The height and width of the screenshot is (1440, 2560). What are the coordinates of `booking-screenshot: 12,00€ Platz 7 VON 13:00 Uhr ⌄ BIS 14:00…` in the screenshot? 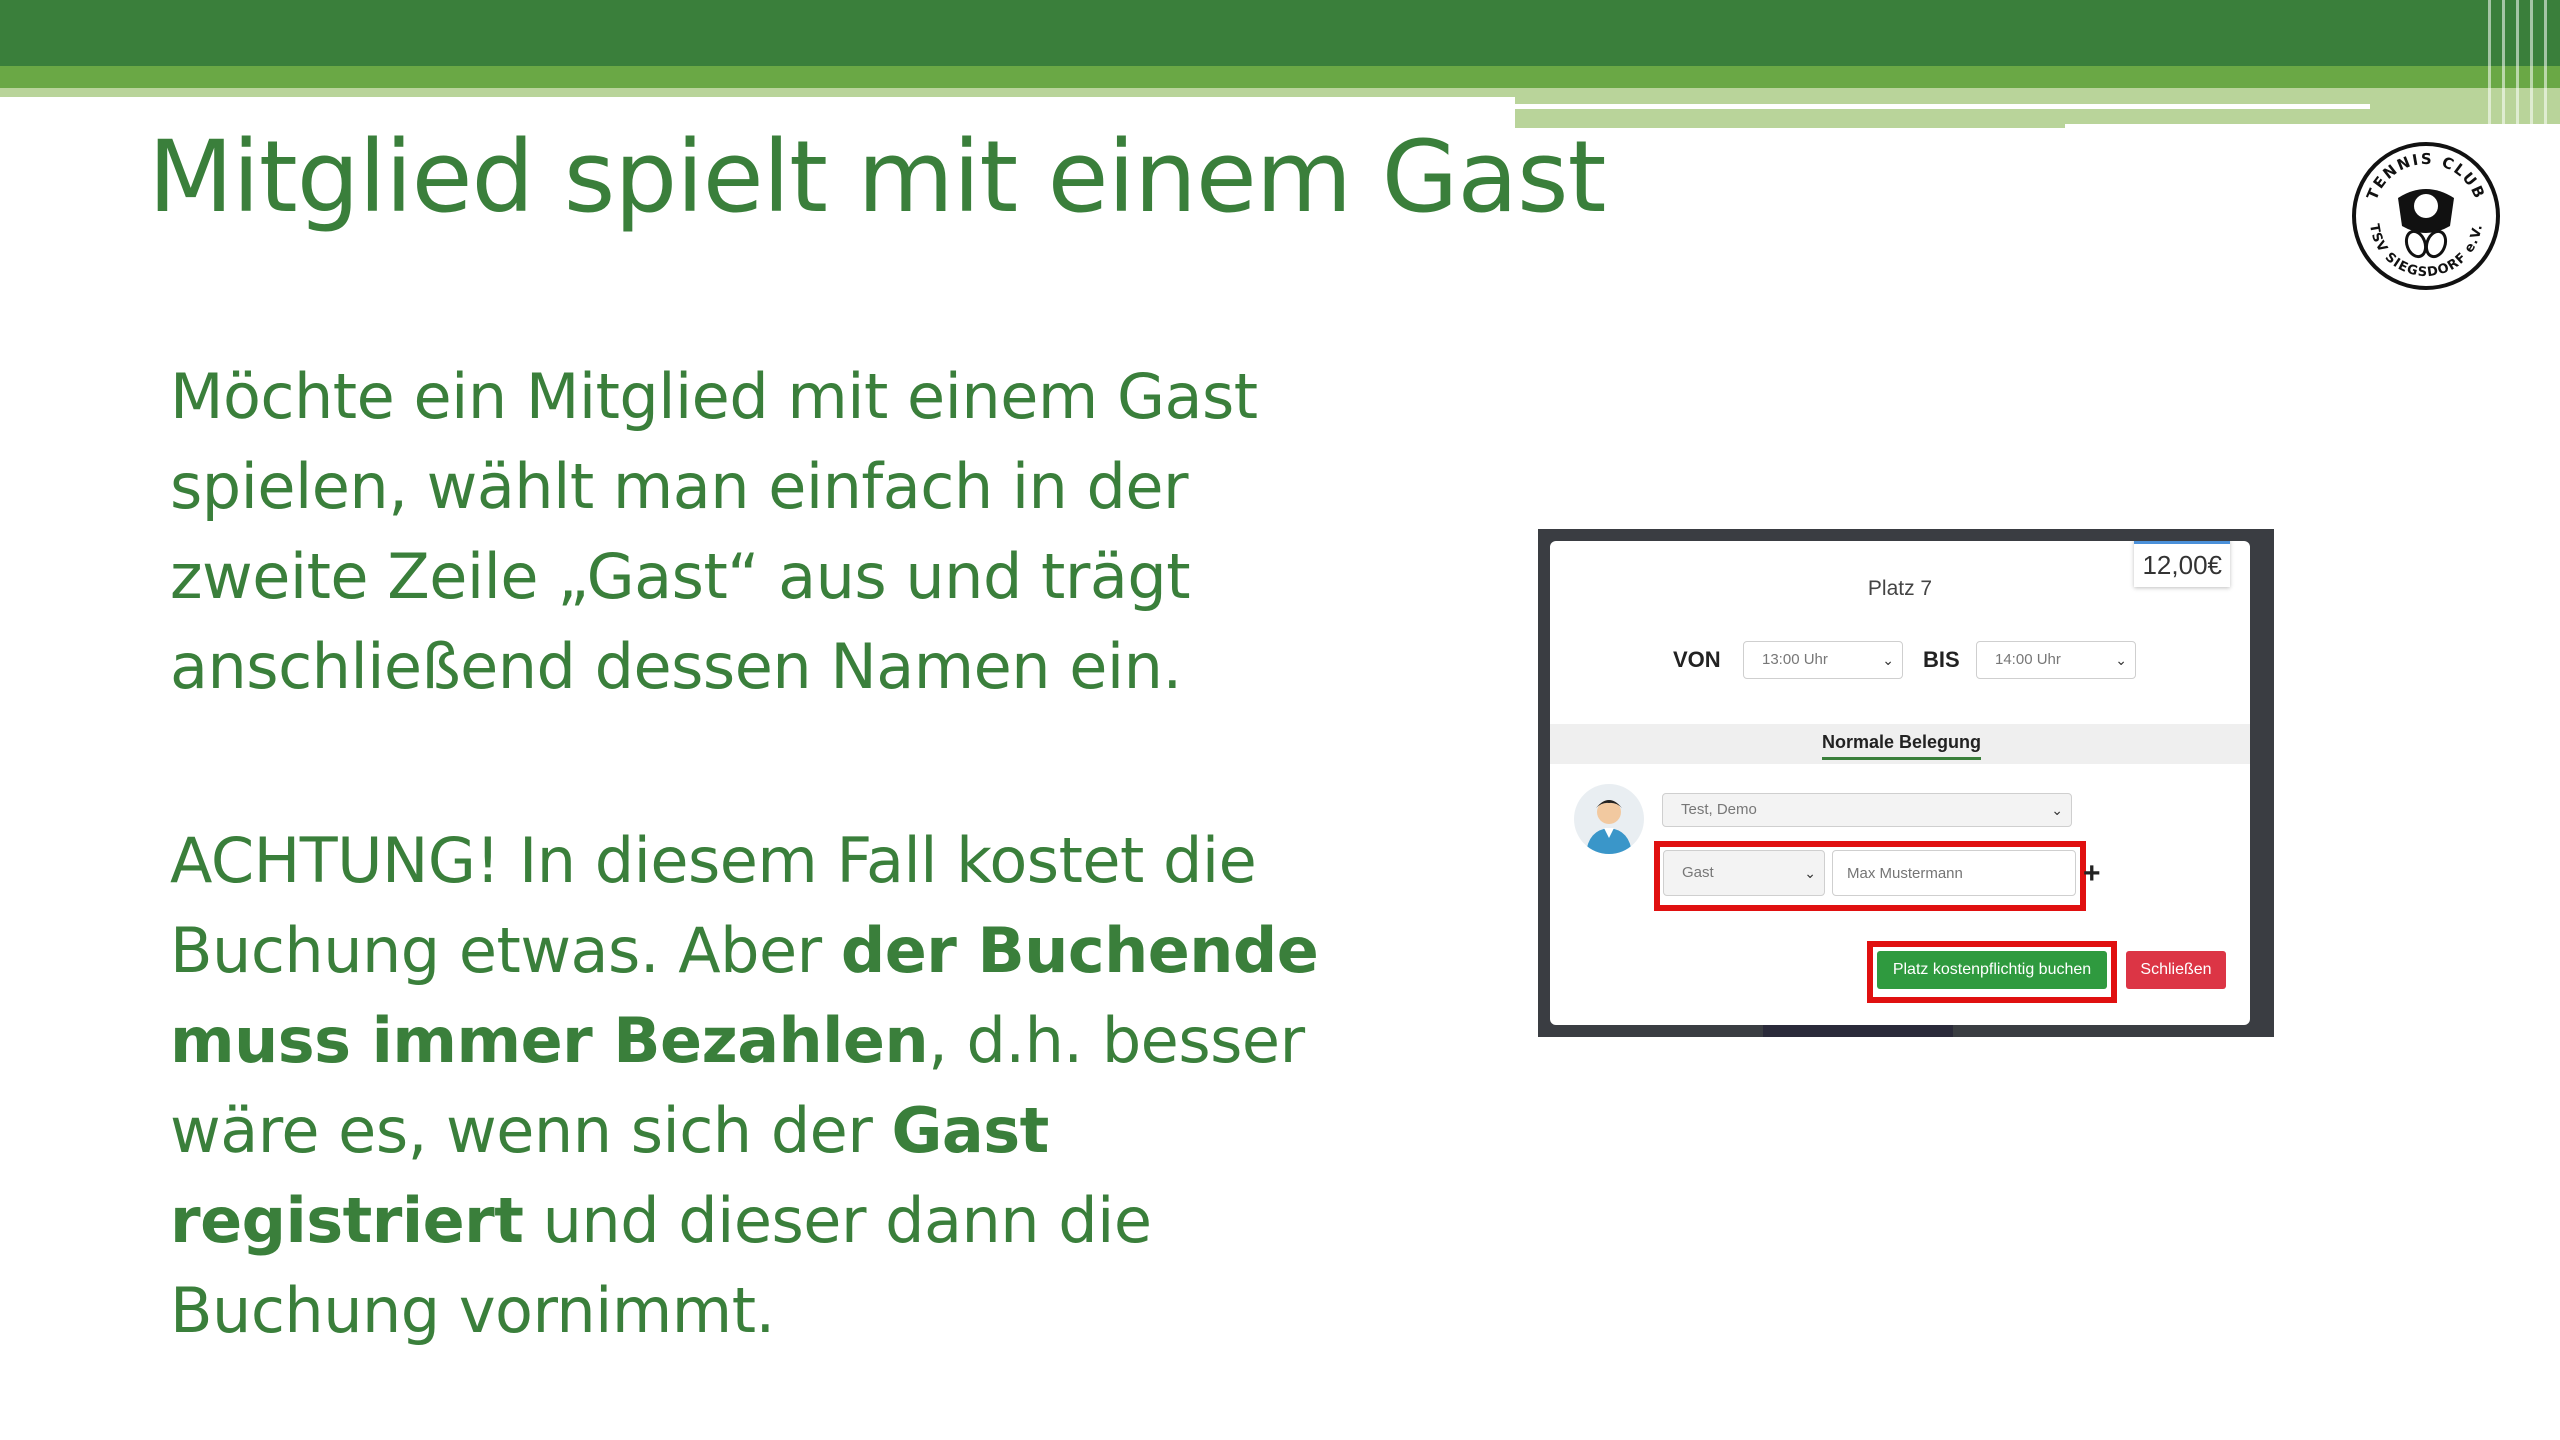 It's located at (1906, 783).